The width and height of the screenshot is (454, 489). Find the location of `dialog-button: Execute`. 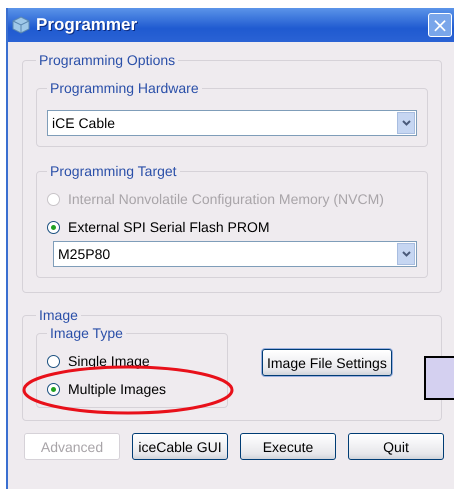

dialog-button: Execute is located at coordinates (288, 446).